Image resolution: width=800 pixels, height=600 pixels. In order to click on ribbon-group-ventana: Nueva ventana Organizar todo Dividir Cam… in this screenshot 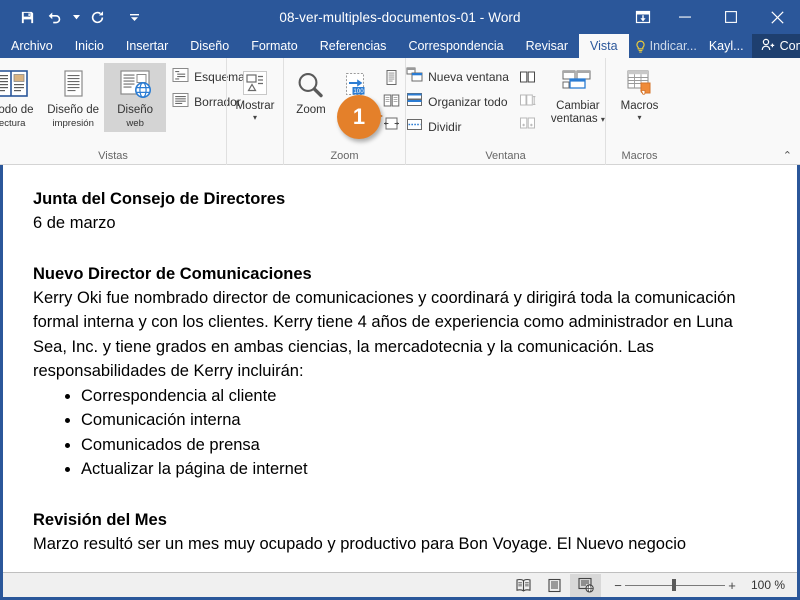, I will do `click(505, 111)`.